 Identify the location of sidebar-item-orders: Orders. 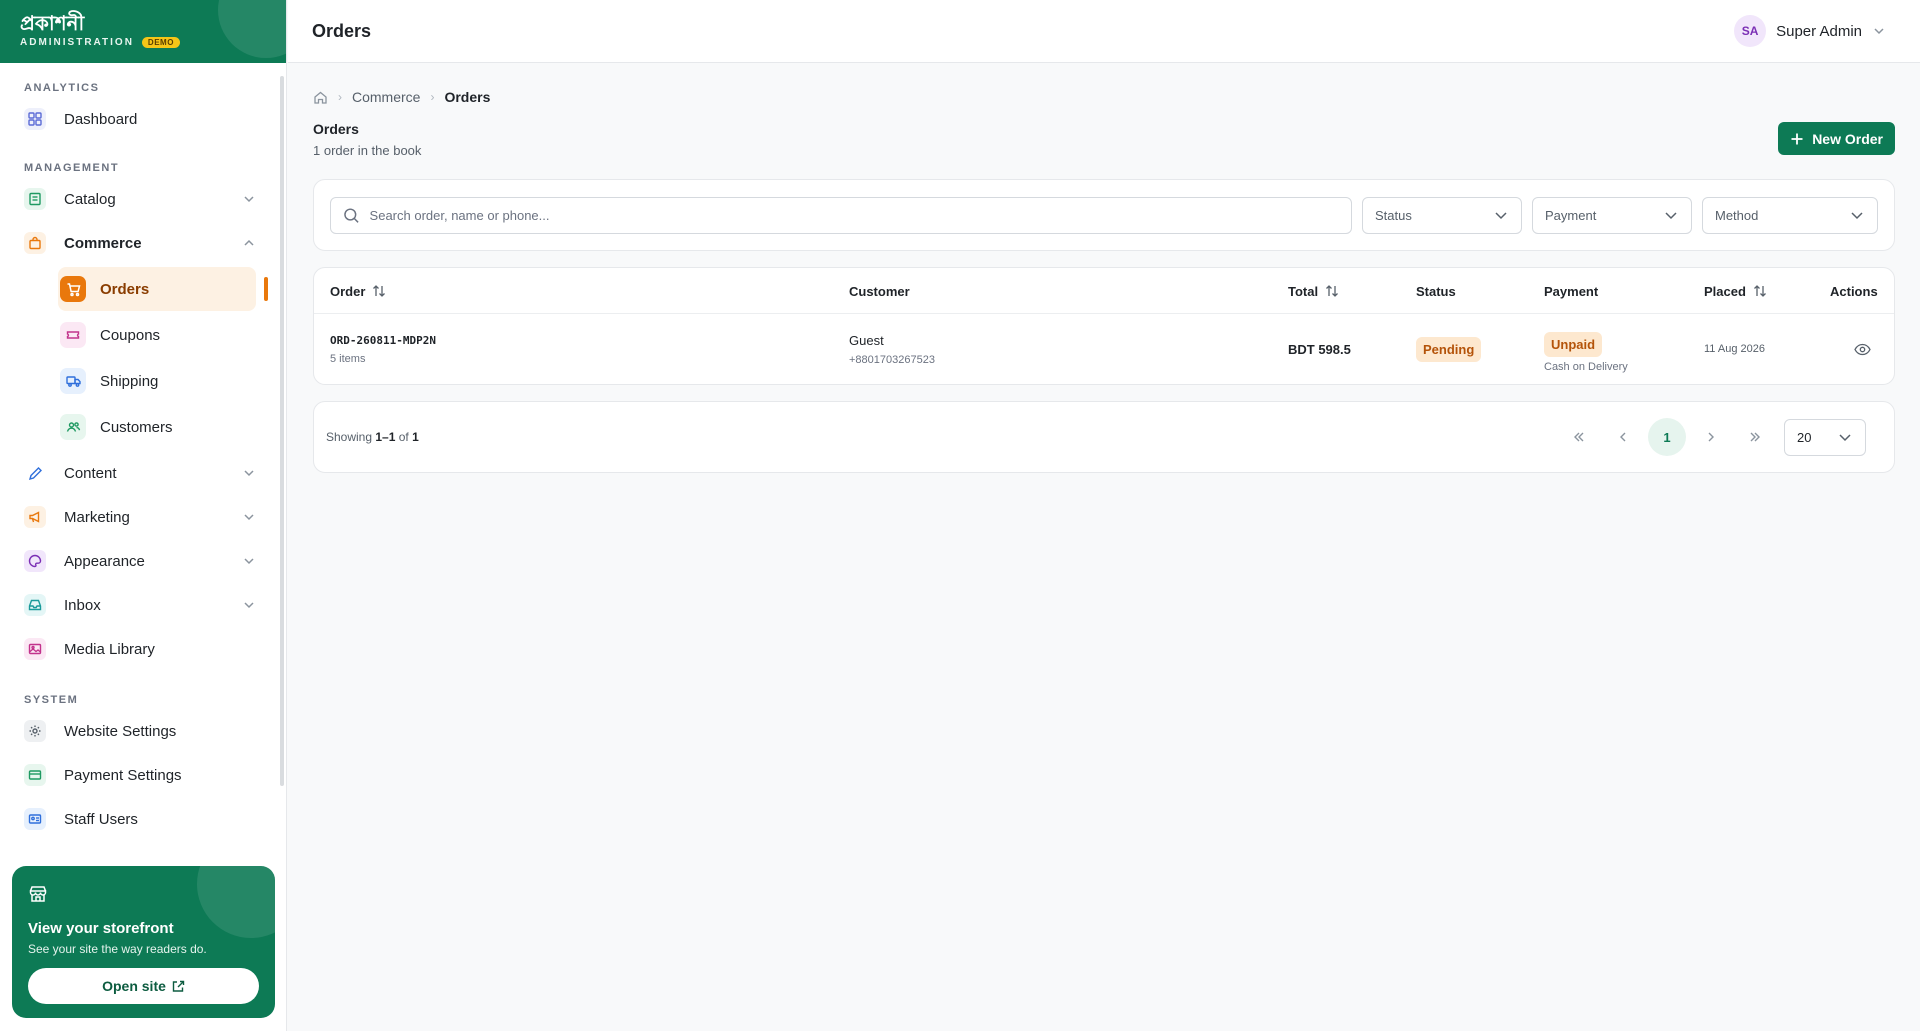
(163, 289).